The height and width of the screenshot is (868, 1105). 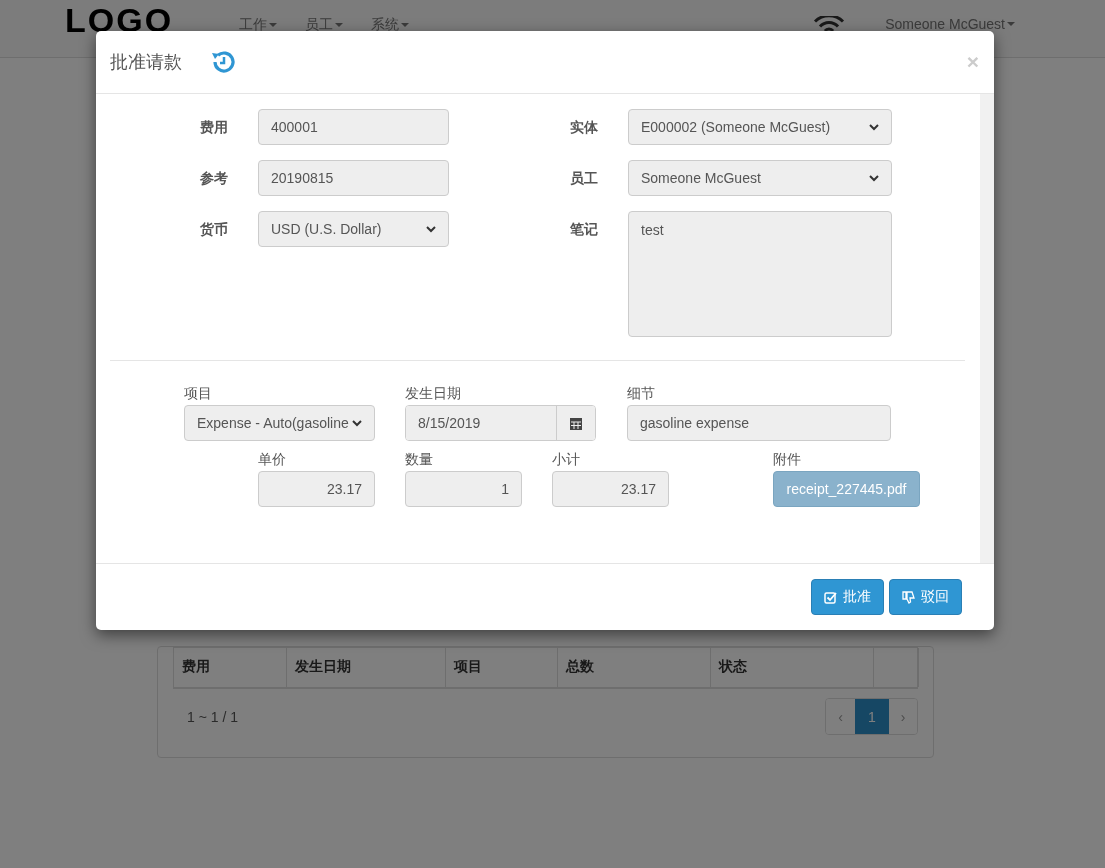 What do you see at coordinates (223, 62) in the screenshot?
I see `history-icon` at bounding box center [223, 62].